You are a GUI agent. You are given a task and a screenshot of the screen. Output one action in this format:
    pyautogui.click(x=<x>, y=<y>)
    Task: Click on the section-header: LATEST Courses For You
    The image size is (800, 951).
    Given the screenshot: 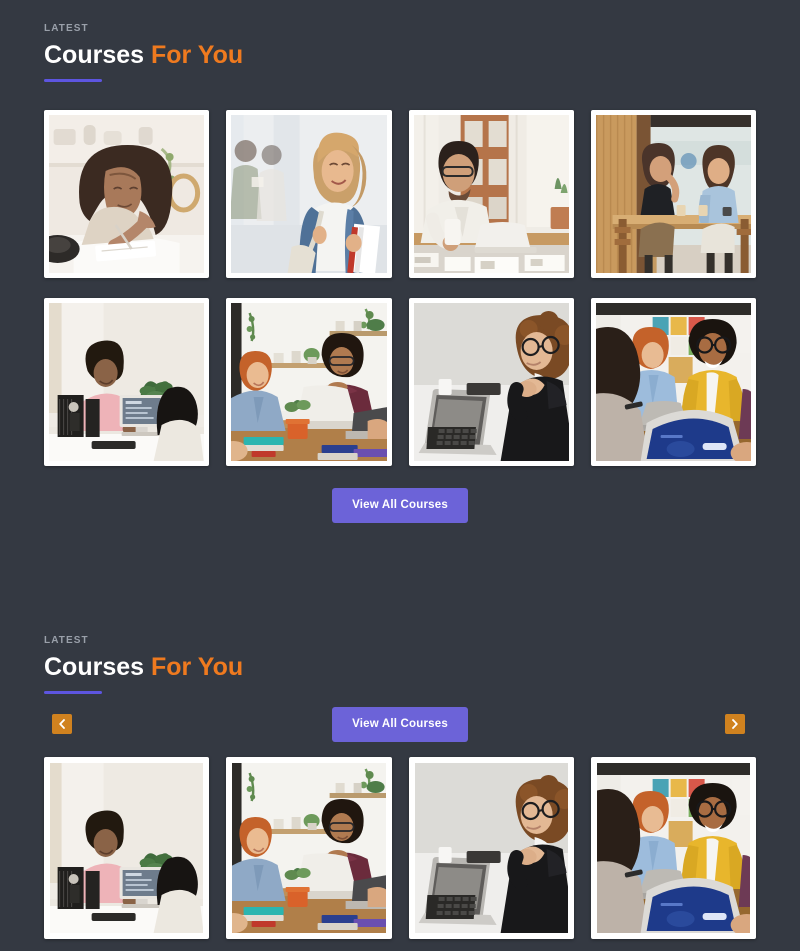 What is the action you would take?
    pyautogui.click(x=400, y=52)
    